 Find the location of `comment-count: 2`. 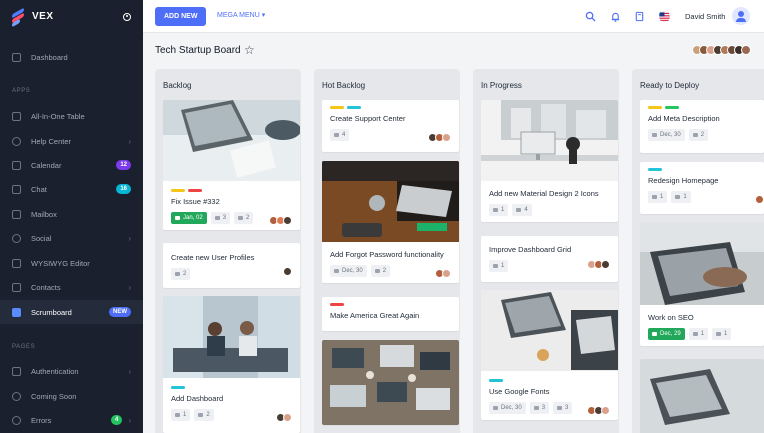

comment-count: 2 is located at coordinates (185, 274).